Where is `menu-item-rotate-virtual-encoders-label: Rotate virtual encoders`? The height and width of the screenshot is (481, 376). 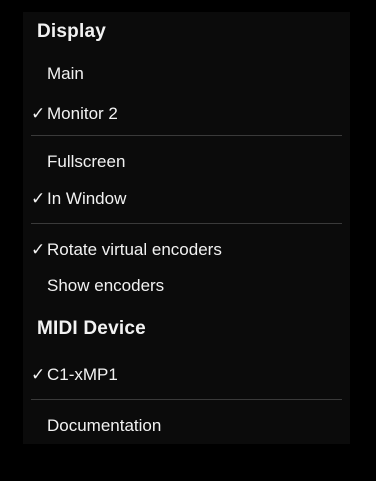 menu-item-rotate-virtual-encoders-label: Rotate virtual encoders is located at coordinates (134, 249).